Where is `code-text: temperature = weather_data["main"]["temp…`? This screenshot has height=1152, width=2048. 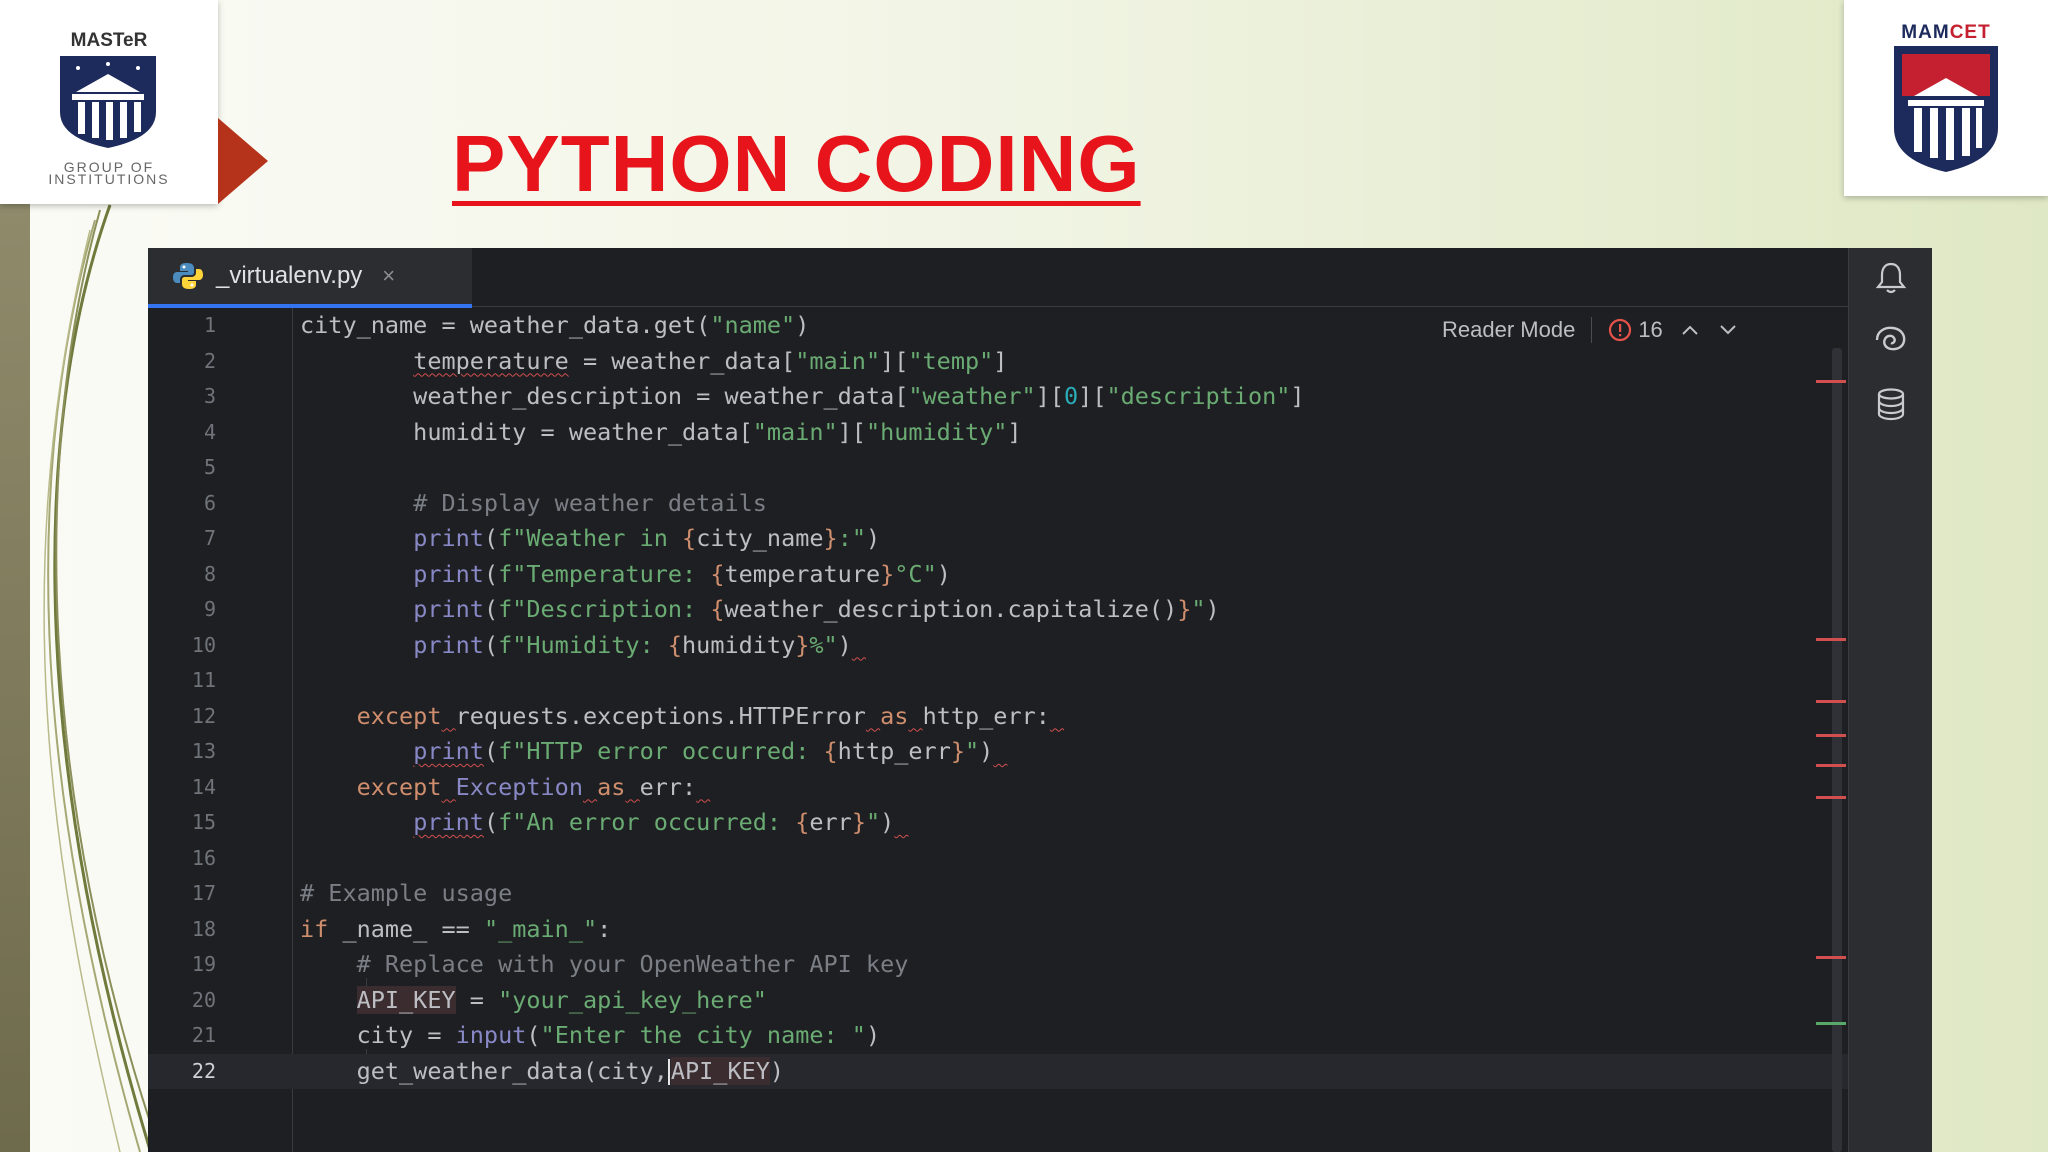 code-text: temperature = weather_data["main"]["temp… is located at coordinates (710, 360).